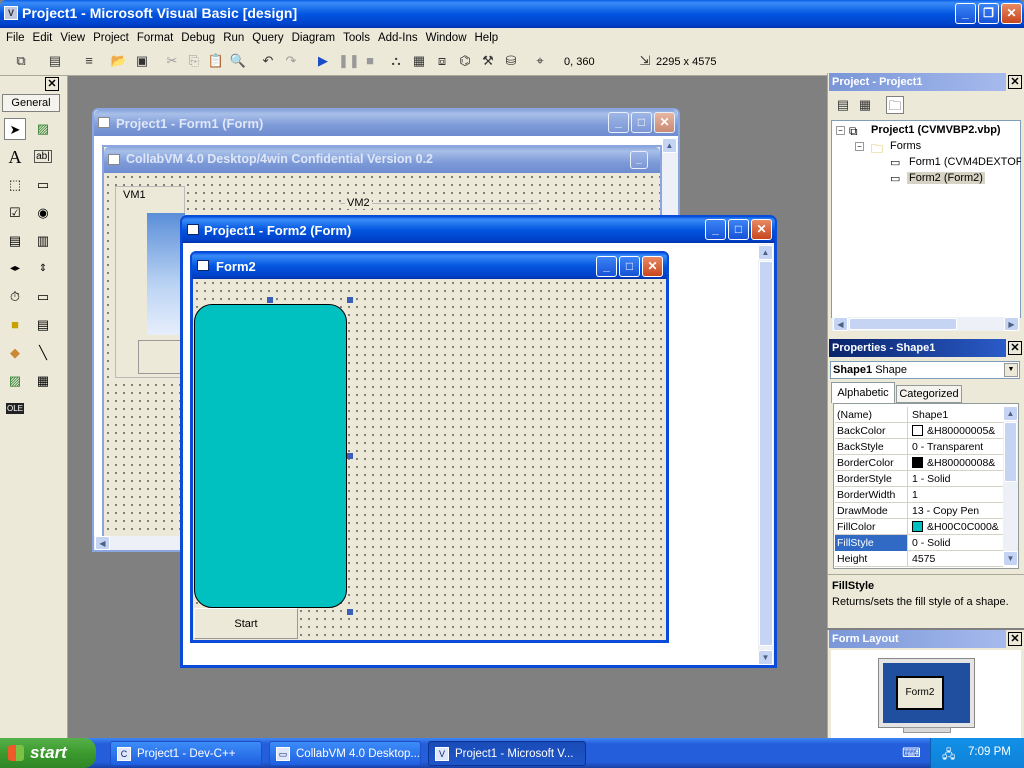 The width and height of the screenshot is (1024, 768). I want to click on property-row: (Name) Shape1, so click(919, 415).